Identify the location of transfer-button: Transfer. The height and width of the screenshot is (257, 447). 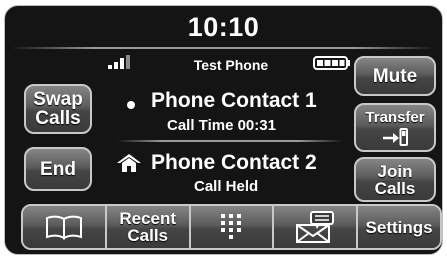
(395, 127).